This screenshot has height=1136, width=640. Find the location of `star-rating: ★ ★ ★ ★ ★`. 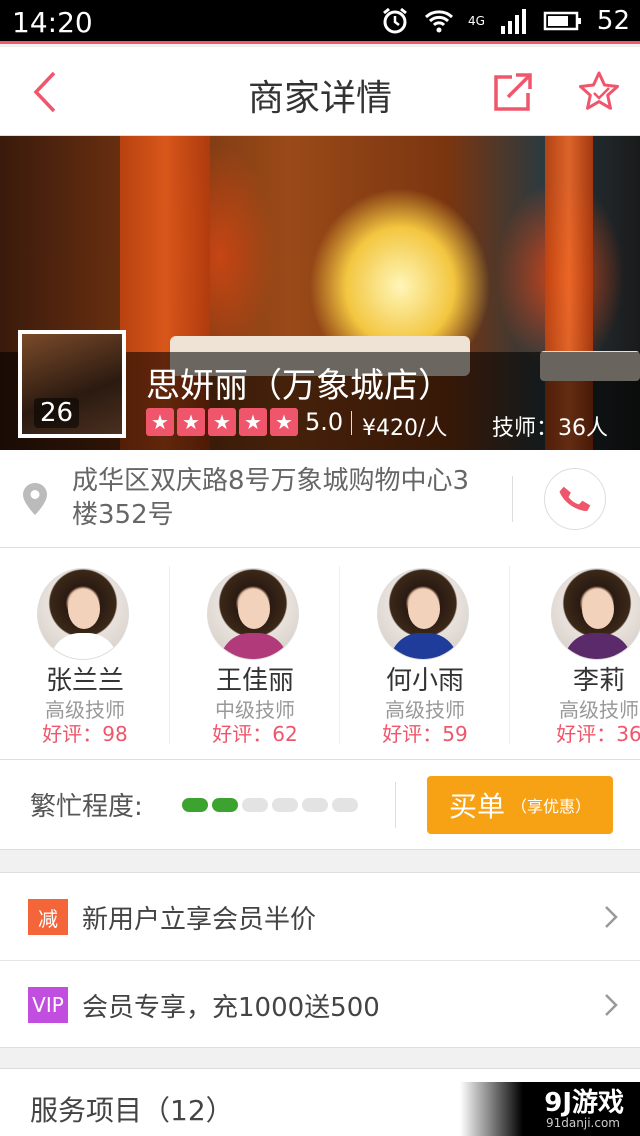

star-rating: ★ ★ ★ ★ ★ is located at coordinates (222, 422).